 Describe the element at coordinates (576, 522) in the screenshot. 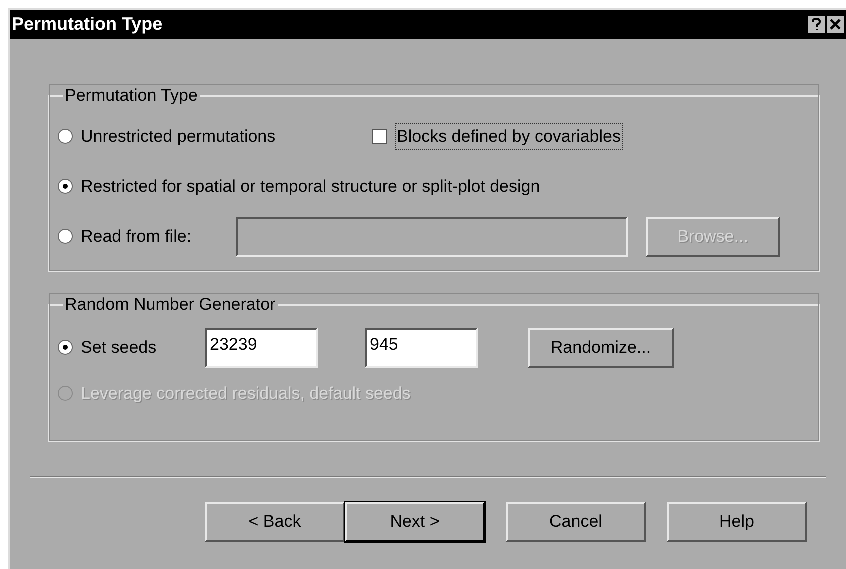

I see `dialog-button: Cancel` at that location.